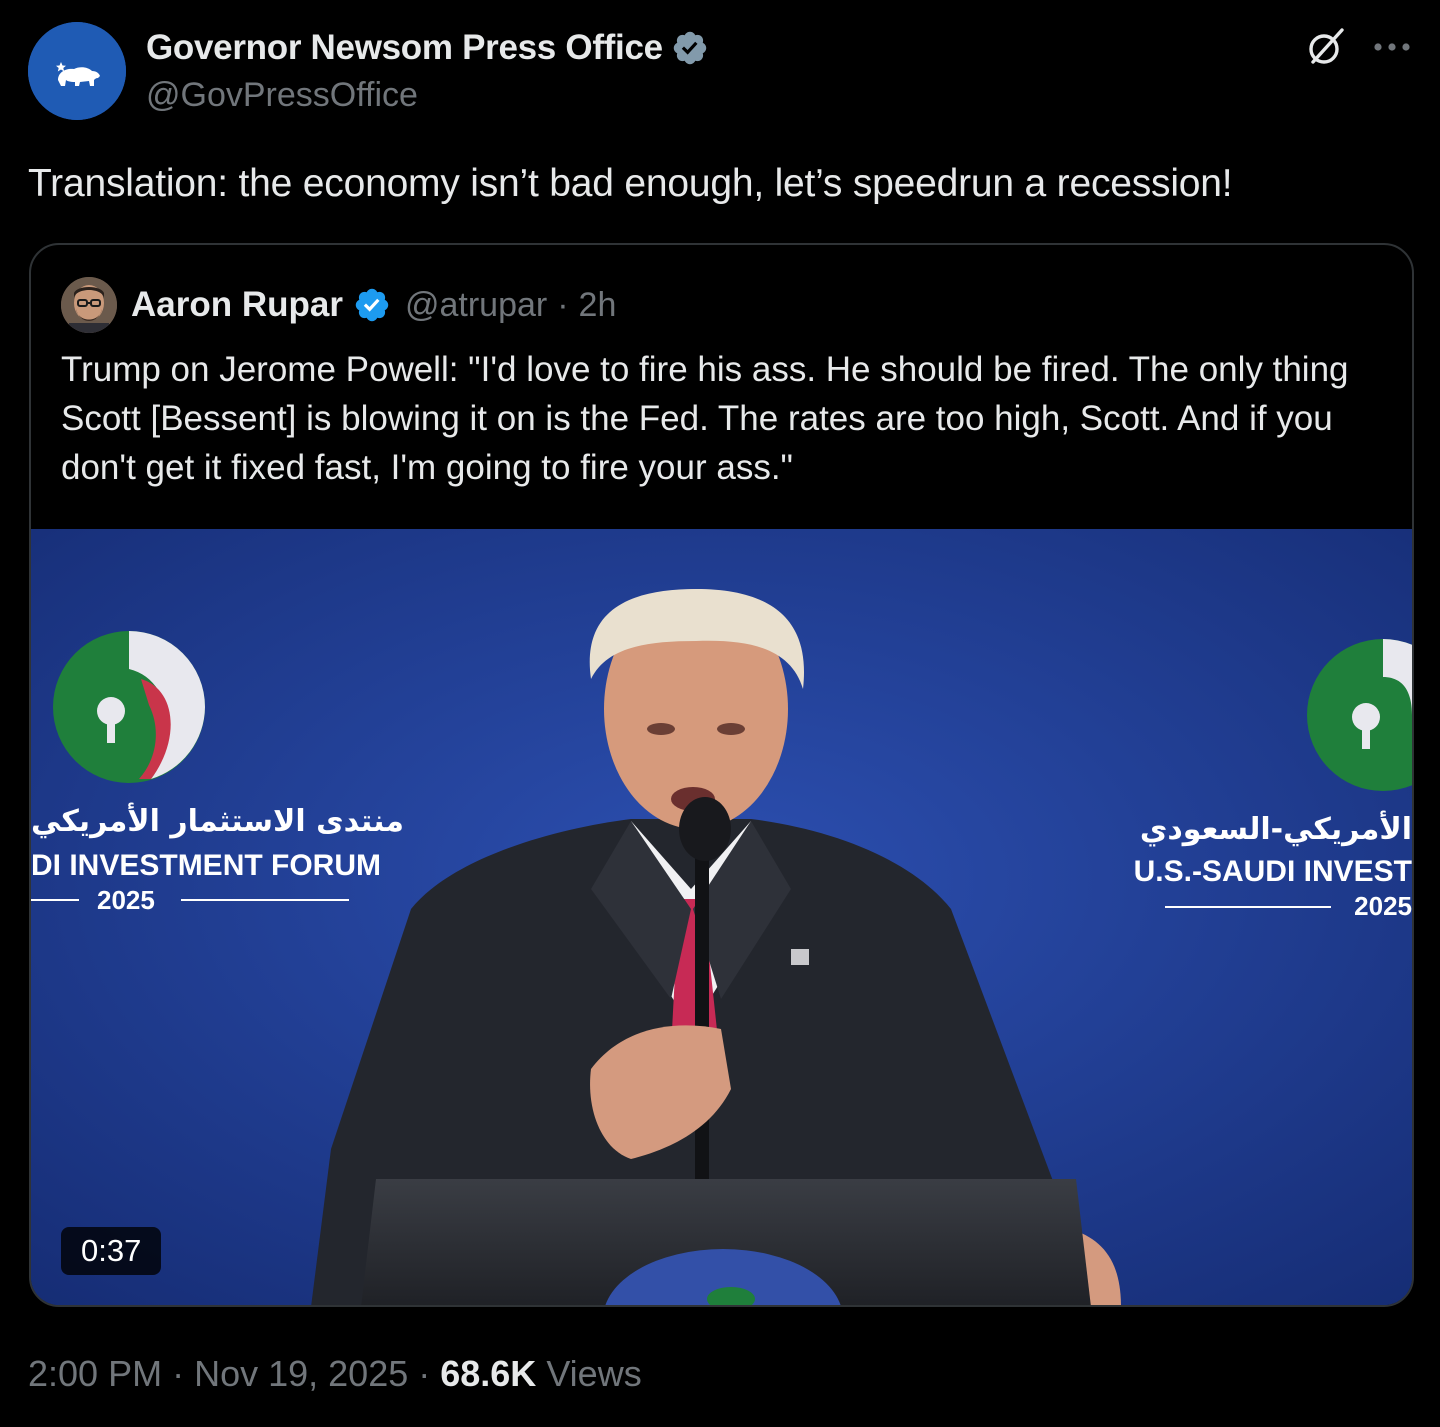 The height and width of the screenshot is (1427, 1440). Describe the element at coordinates (1383, 906) in the screenshot. I see `backdrop-right-year: 2025` at that location.